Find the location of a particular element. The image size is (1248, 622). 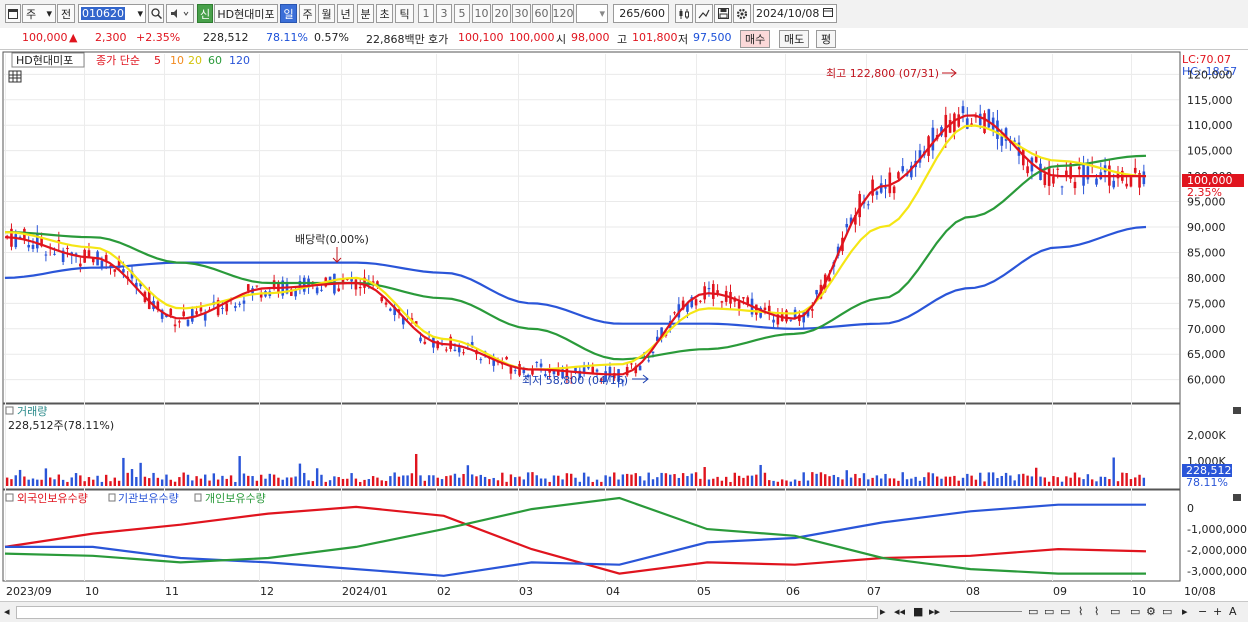

window-icon is located at coordinates (13, 13).